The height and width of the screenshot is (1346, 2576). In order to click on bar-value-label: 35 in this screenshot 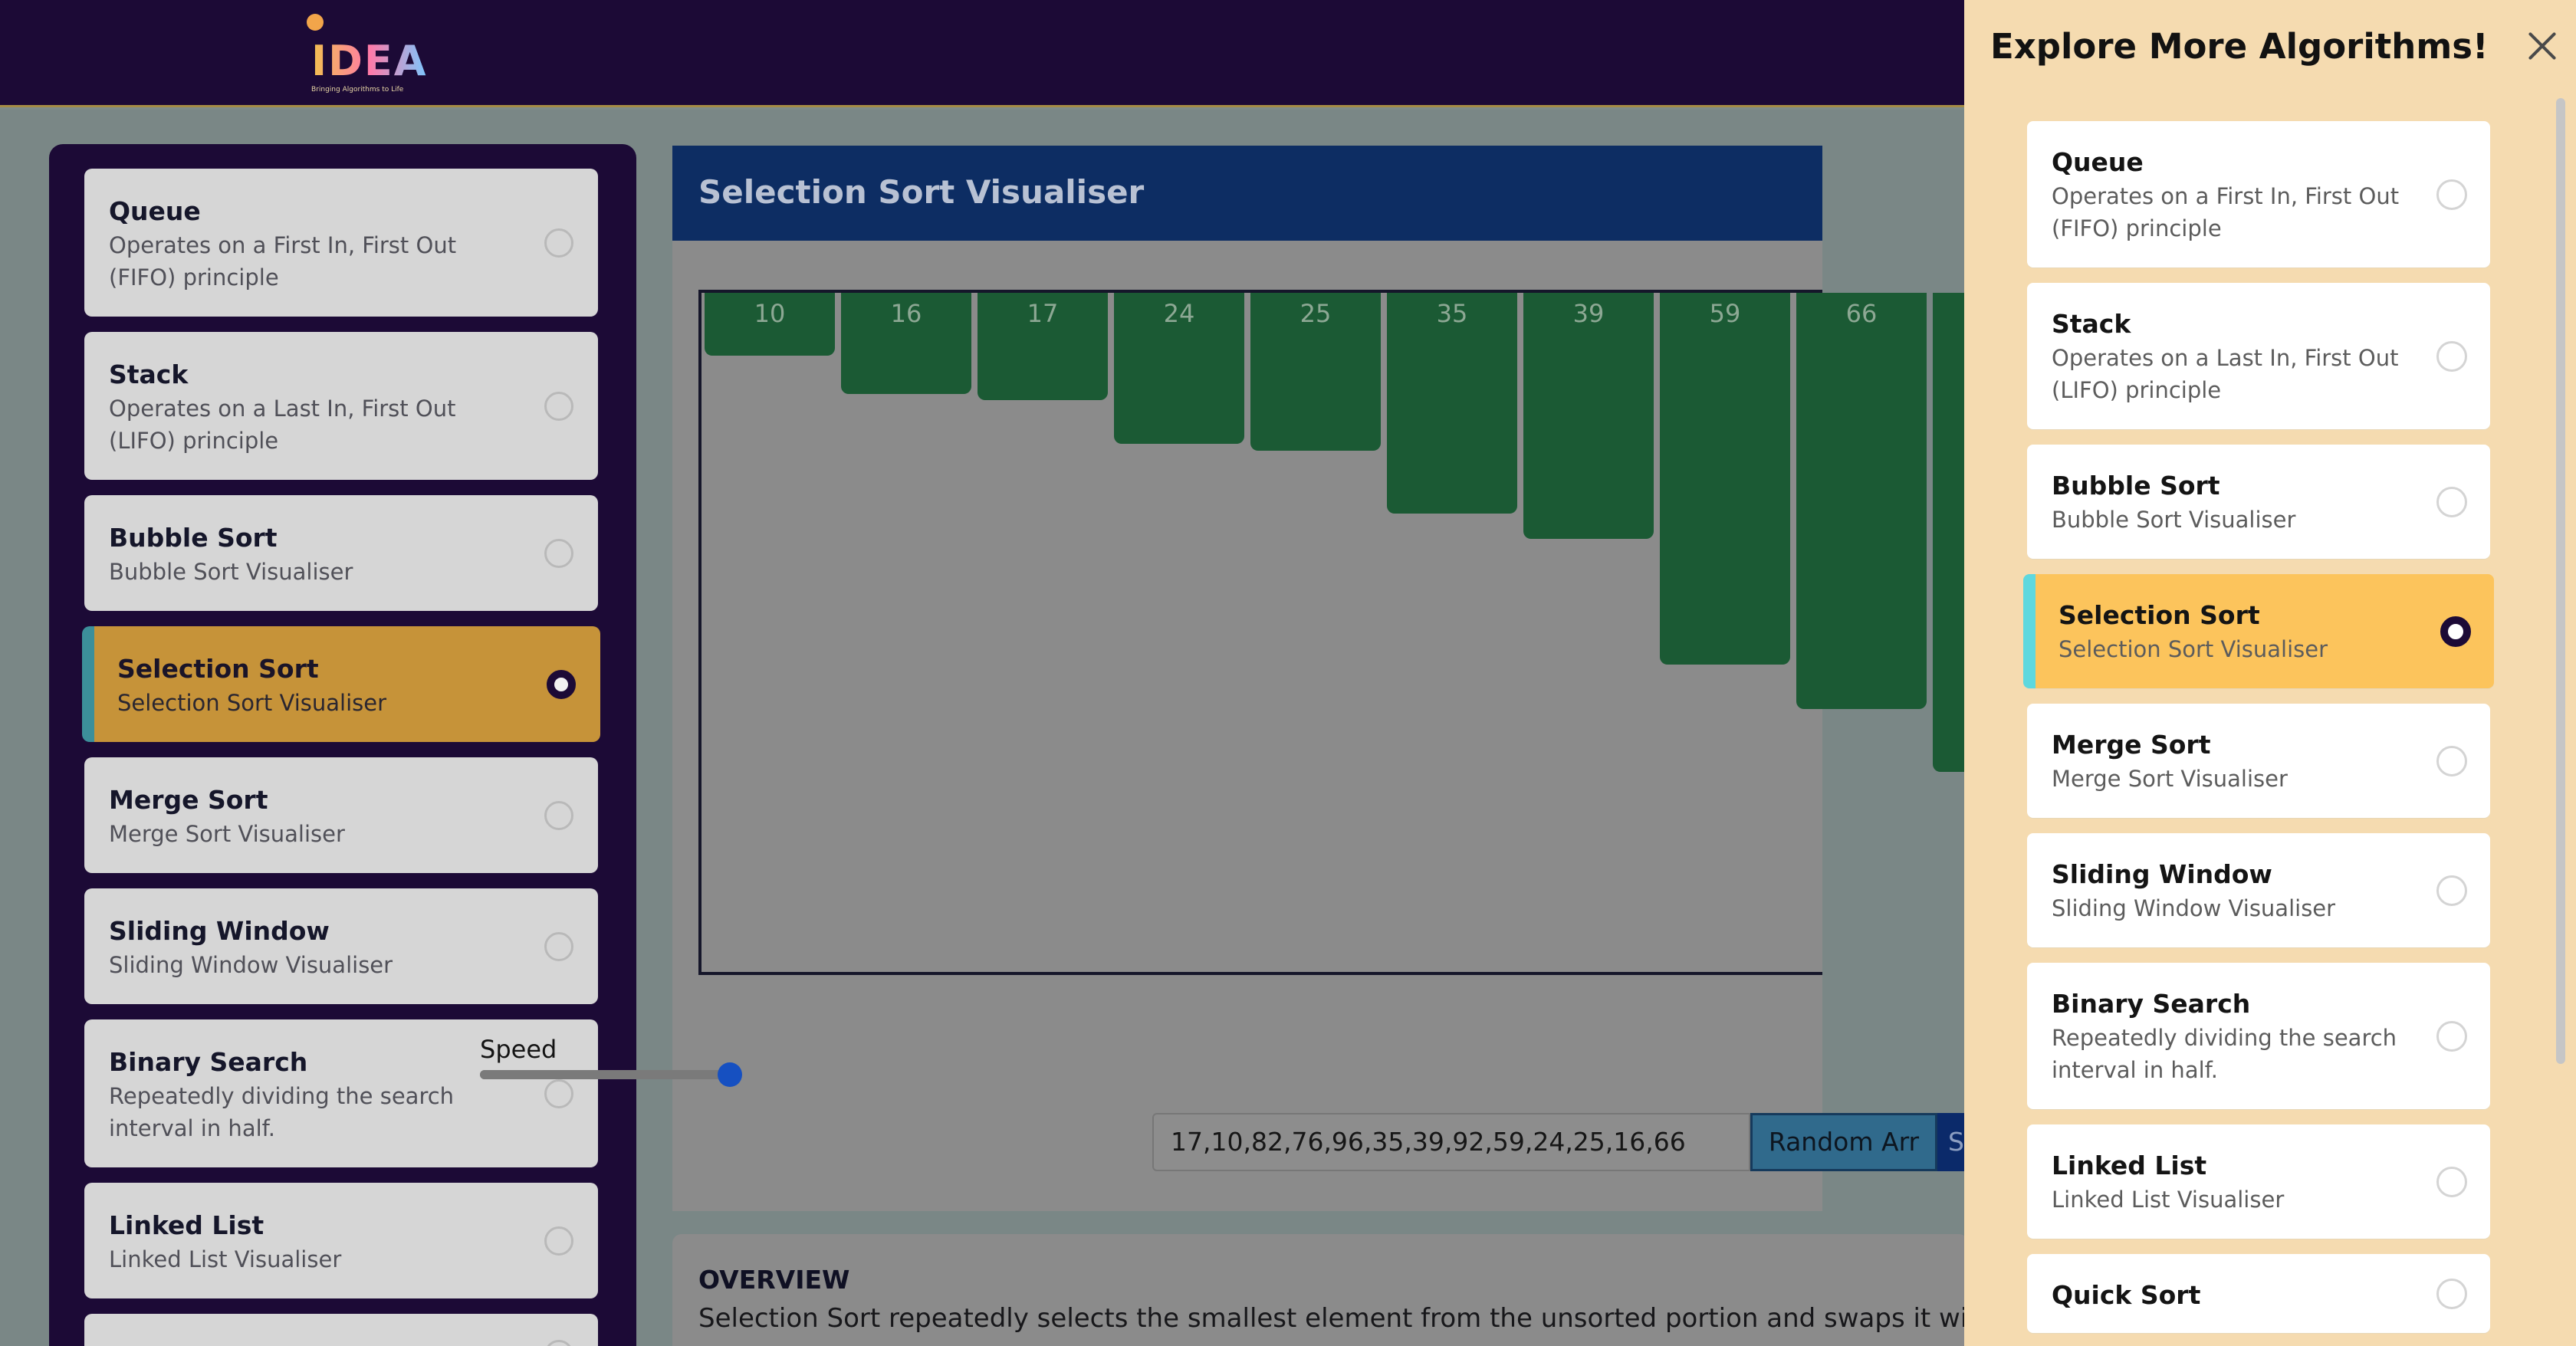, I will do `click(1452, 313)`.